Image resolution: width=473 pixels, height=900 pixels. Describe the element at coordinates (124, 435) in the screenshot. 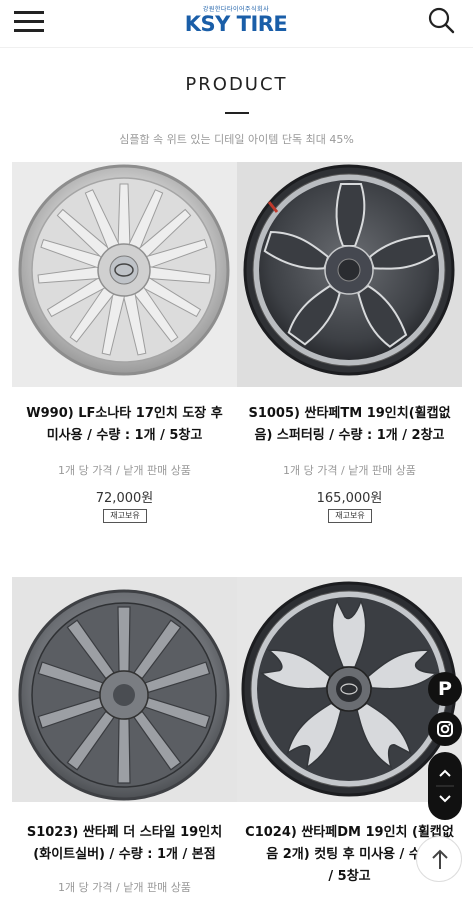

I see `product-name-line: 미사용 / 수량 : 1개 / 5창고` at that location.